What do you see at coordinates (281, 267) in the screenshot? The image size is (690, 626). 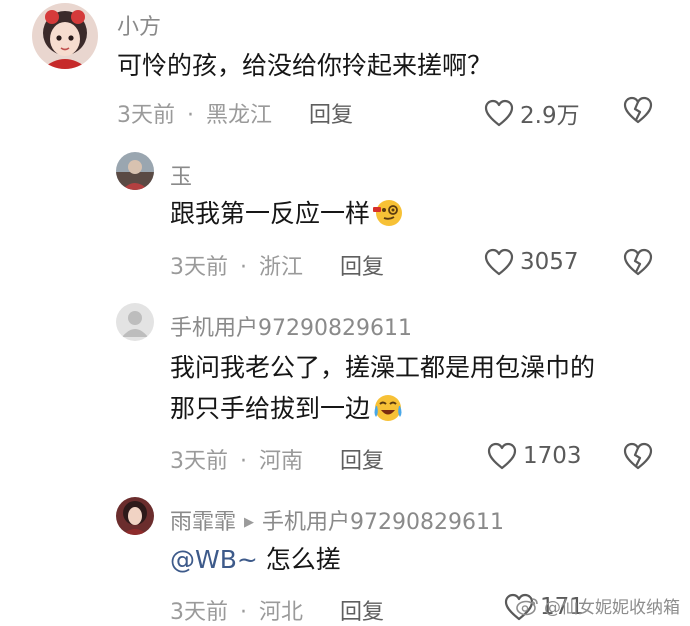 I see `comment-location: 浙江` at bounding box center [281, 267].